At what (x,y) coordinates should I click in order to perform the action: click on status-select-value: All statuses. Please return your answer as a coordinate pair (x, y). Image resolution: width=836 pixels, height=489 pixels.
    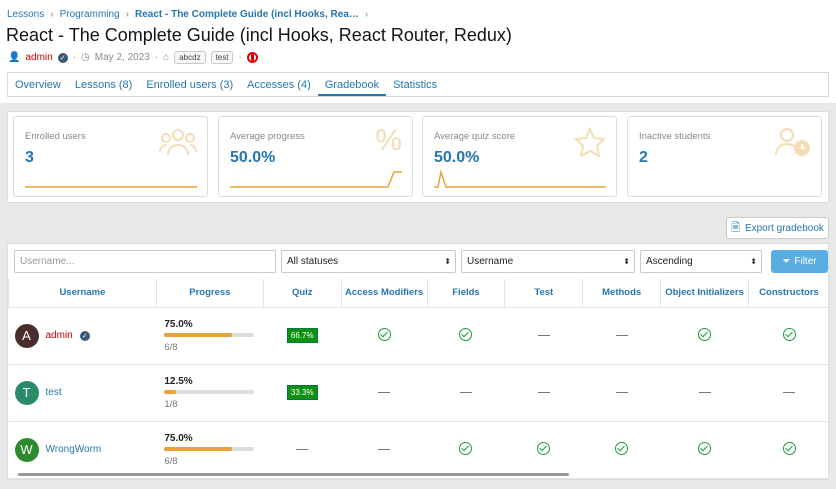
    Looking at the image, I should click on (313, 261).